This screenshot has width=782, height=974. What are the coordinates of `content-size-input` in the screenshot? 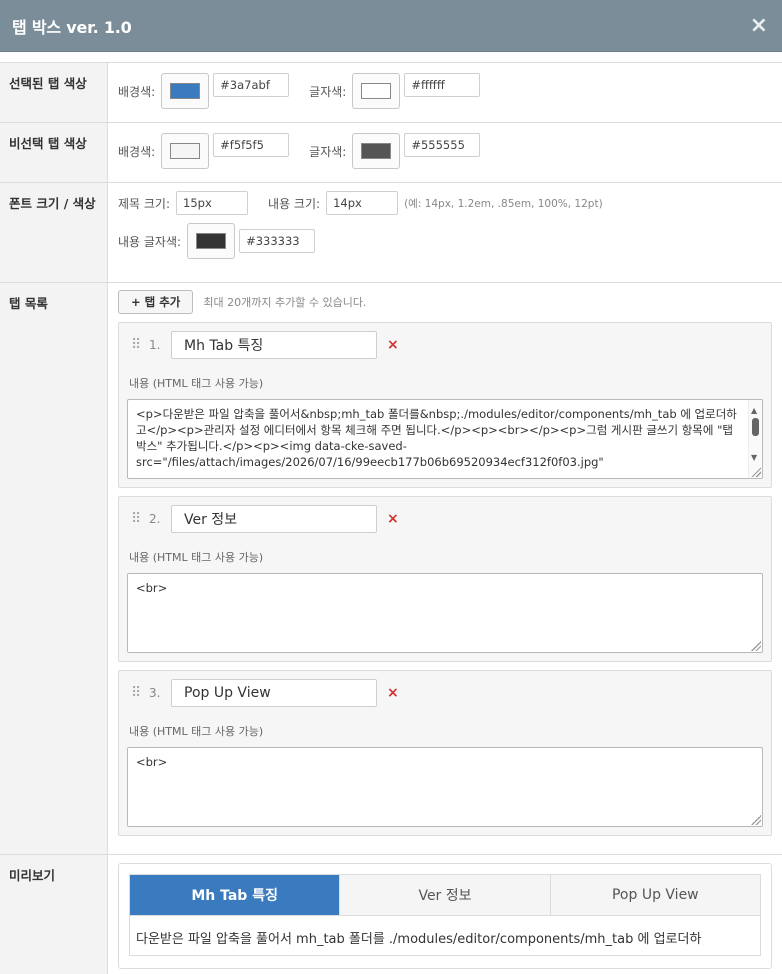 It's located at (362, 203).